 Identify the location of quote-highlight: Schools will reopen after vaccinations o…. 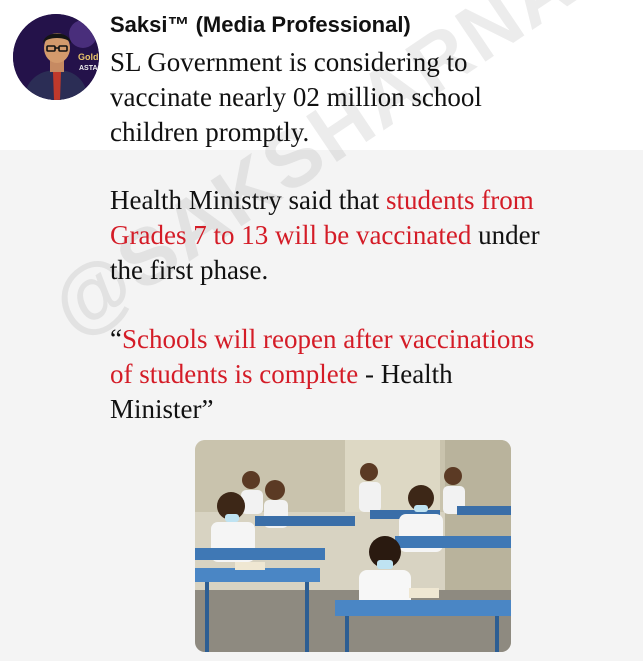
(322, 356).